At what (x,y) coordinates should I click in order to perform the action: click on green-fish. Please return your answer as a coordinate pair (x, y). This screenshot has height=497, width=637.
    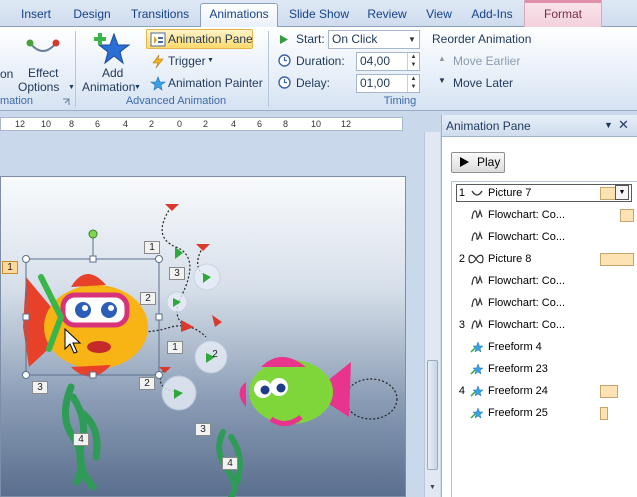
    Looking at the image, I should click on (295, 391).